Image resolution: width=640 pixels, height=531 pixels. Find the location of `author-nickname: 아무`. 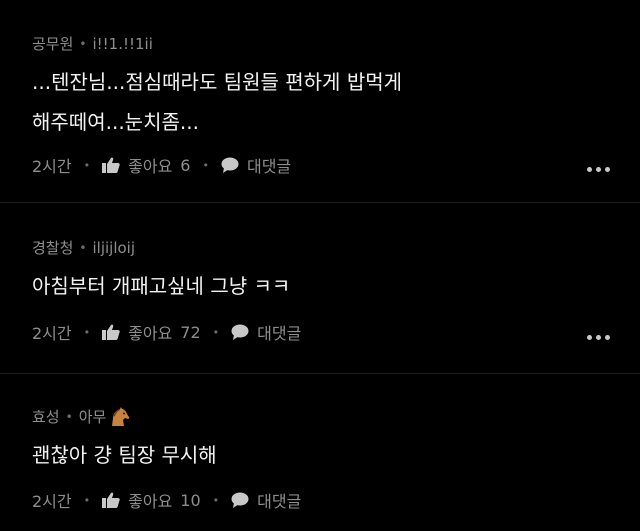

author-nickname: 아무 is located at coordinates (93, 416).